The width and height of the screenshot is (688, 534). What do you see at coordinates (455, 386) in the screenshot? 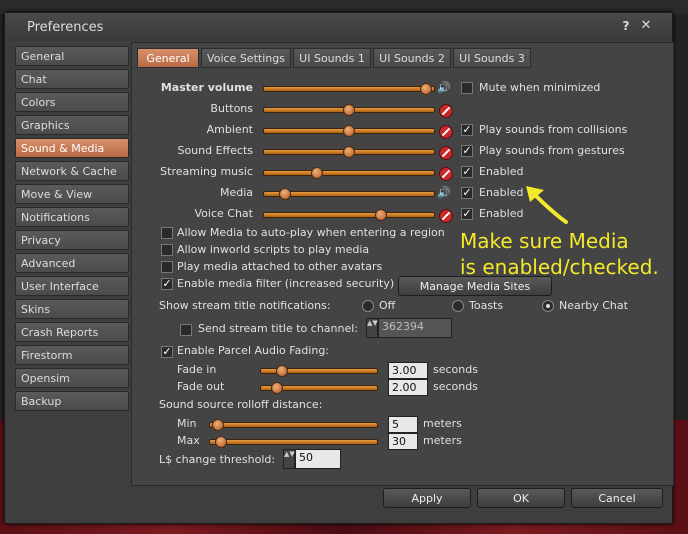
I see `fade-out-unit: seconds` at bounding box center [455, 386].